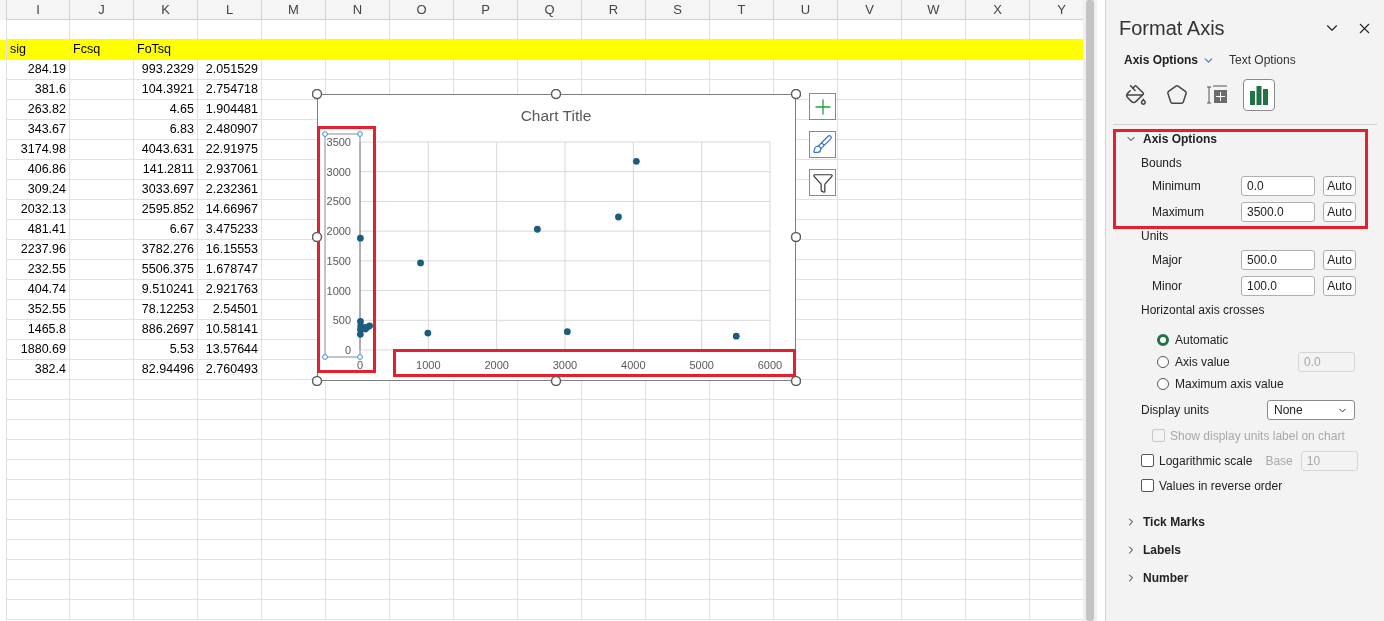 Image resolution: width=1384 pixels, height=621 pixels. I want to click on column-header: P, so click(486, 10).